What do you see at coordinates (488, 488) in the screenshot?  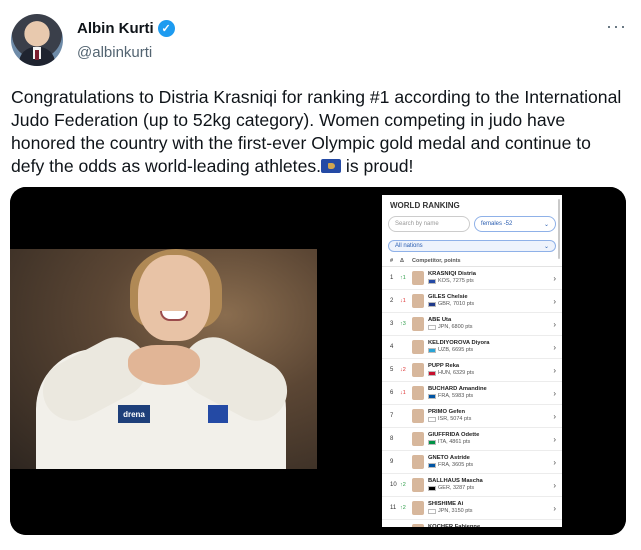 I see `athlete-points-row: GER, 3287 pts` at bounding box center [488, 488].